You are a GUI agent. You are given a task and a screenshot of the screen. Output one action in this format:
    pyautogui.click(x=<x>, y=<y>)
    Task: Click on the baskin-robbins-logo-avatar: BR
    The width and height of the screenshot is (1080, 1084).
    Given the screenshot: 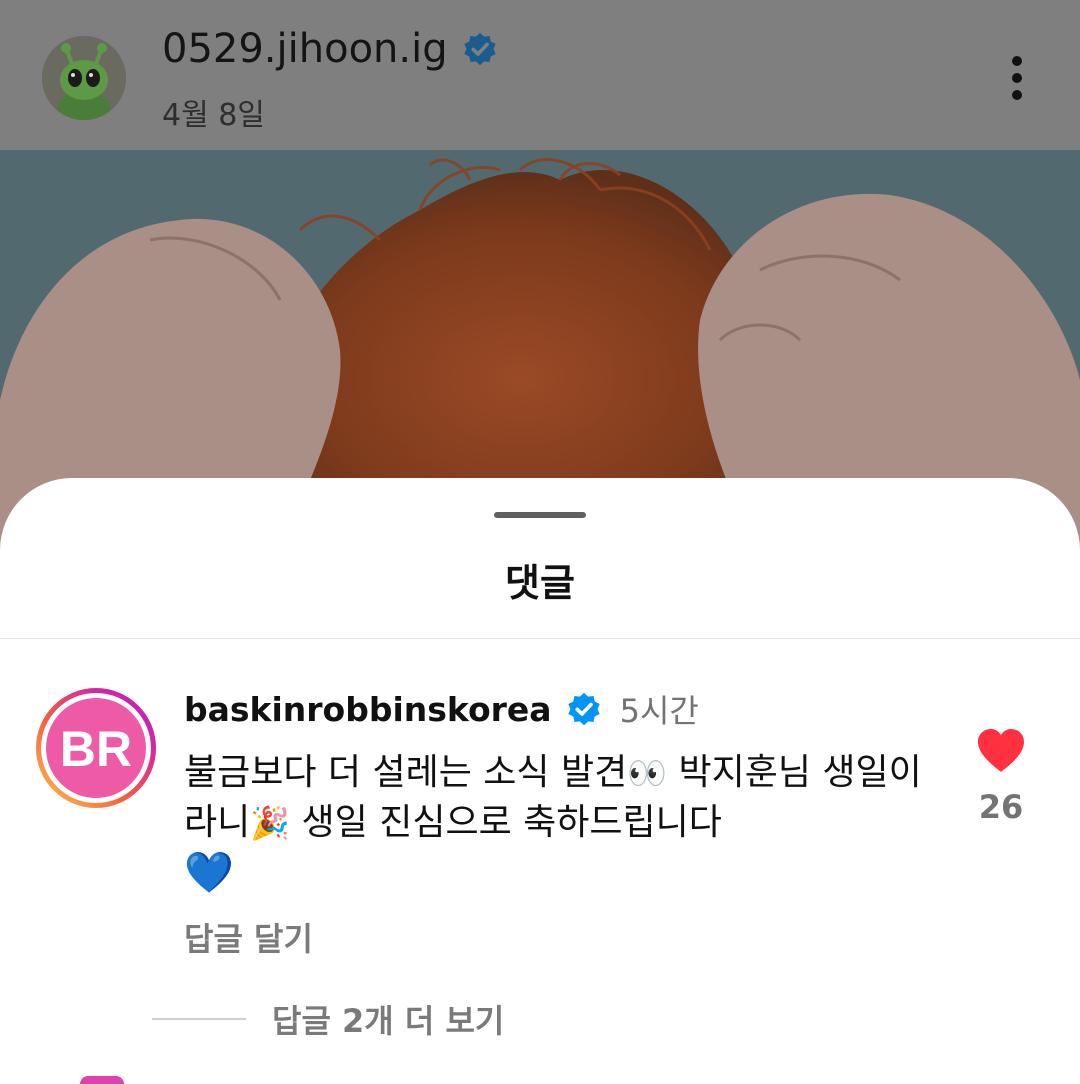 What is the action you would take?
    pyautogui.click(x=96, y=748)
    